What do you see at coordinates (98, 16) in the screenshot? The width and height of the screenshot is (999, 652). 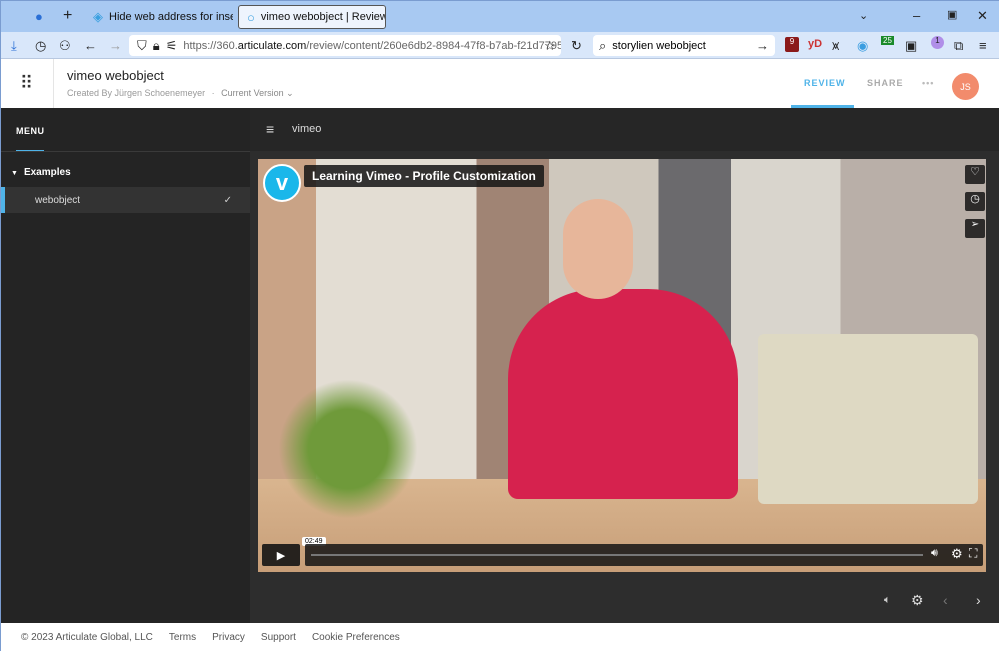 I see `tab-favicon-icon: ◈` at bounding box center [98, 16].